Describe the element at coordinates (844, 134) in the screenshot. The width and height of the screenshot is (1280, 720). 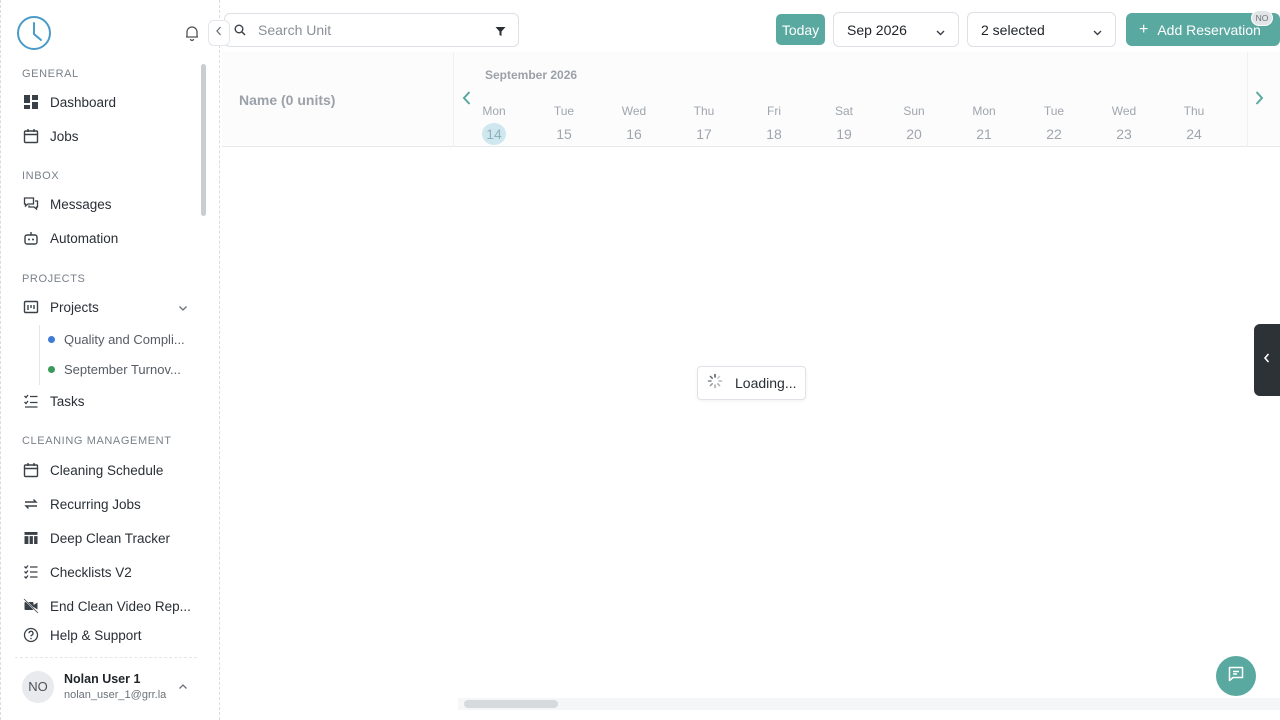
I see `day-date: 19` at that location.